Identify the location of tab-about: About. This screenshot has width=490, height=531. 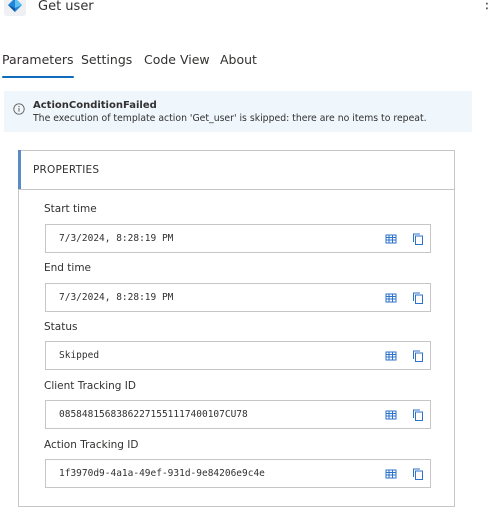
(238, 64).